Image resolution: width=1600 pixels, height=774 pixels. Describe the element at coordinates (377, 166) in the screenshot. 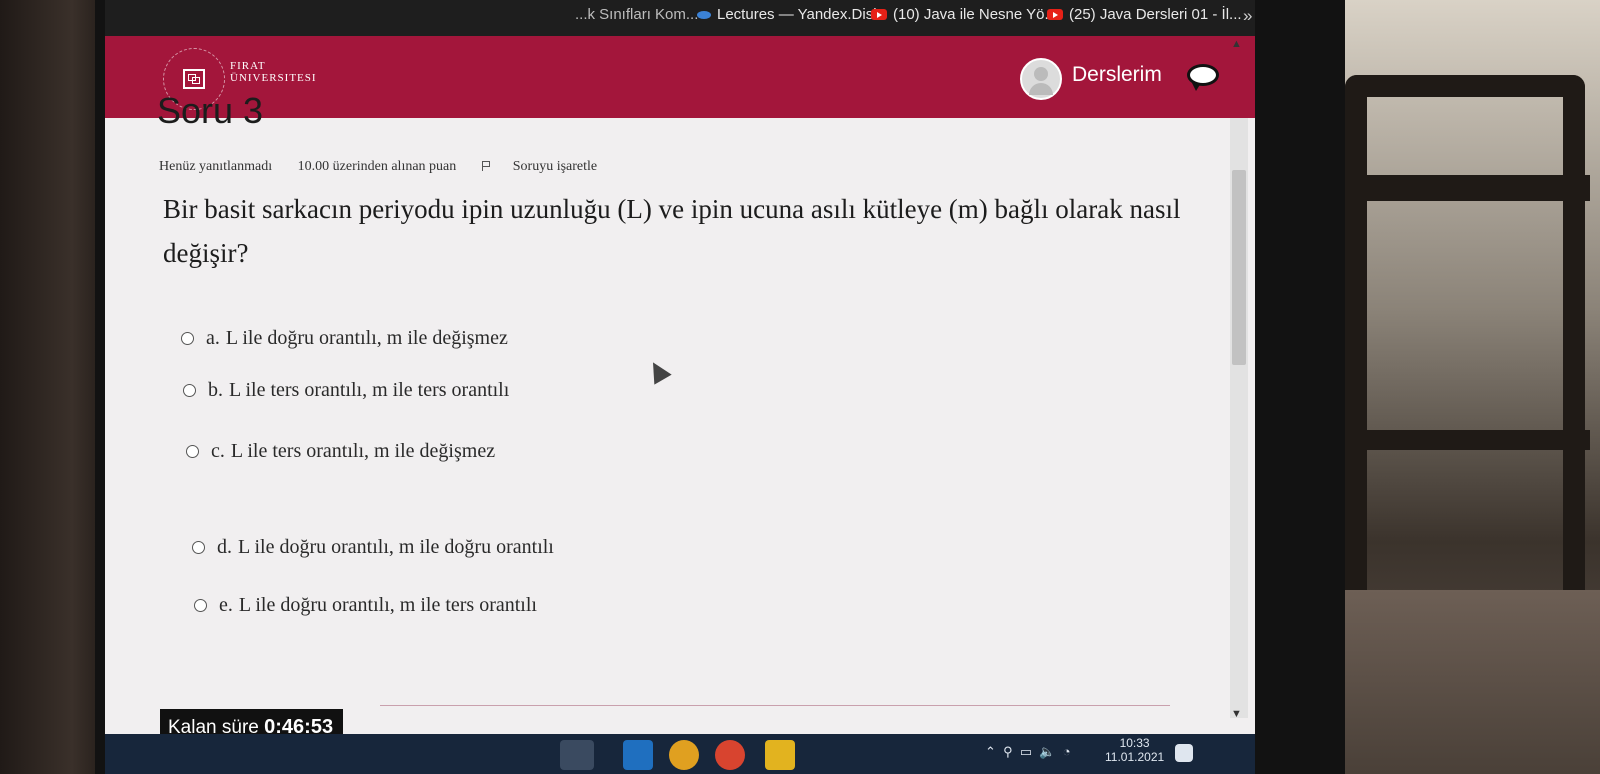

I see `question-points: 10.00 üzerinden alınan puan` at that location.